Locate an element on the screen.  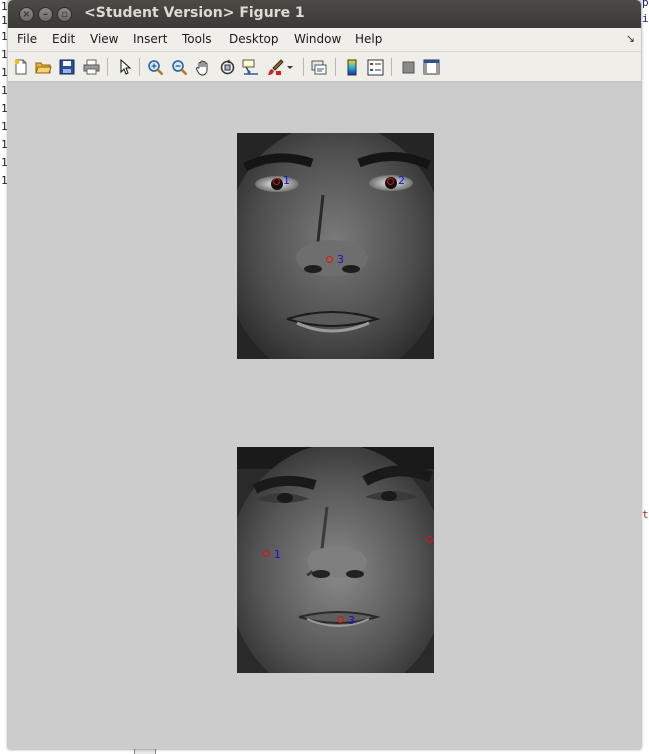
title-bar: × – ▫ <Student Version> Figure 1 is located at coordinates (324, 14).